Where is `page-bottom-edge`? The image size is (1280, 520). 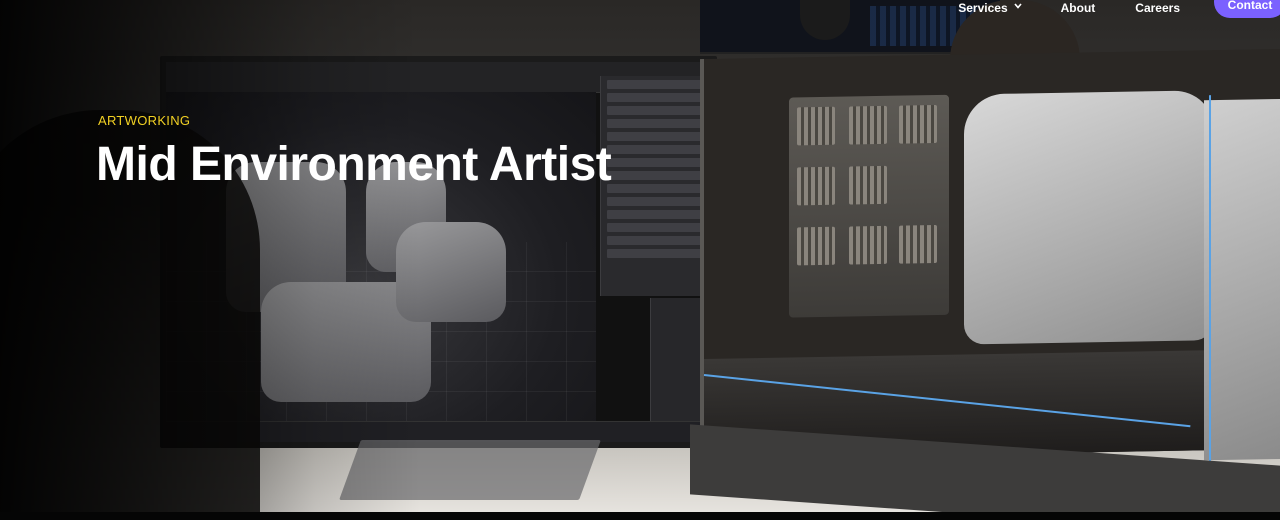
page-bottom-edge is located at coordinates (640, 516).